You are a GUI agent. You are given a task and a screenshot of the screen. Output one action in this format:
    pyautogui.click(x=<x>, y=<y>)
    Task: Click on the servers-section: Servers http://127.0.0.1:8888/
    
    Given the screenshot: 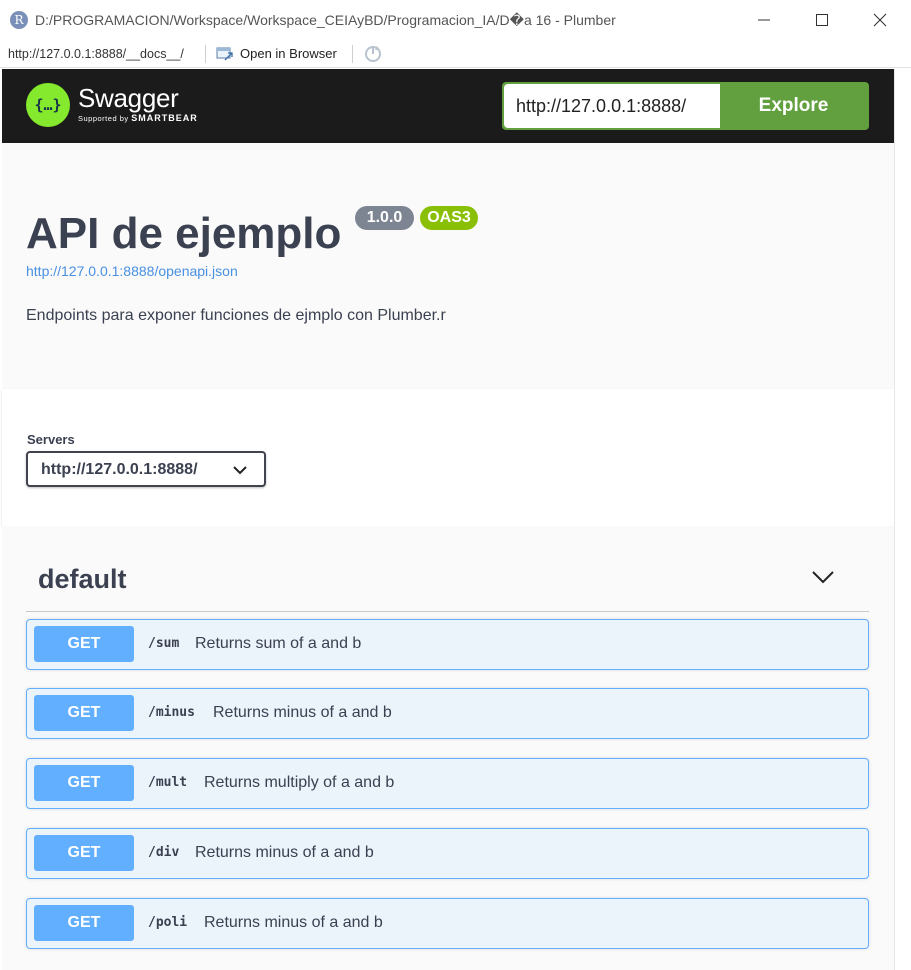 What is the action you would take?
    pyautogui.click(x=448, y=457)
    